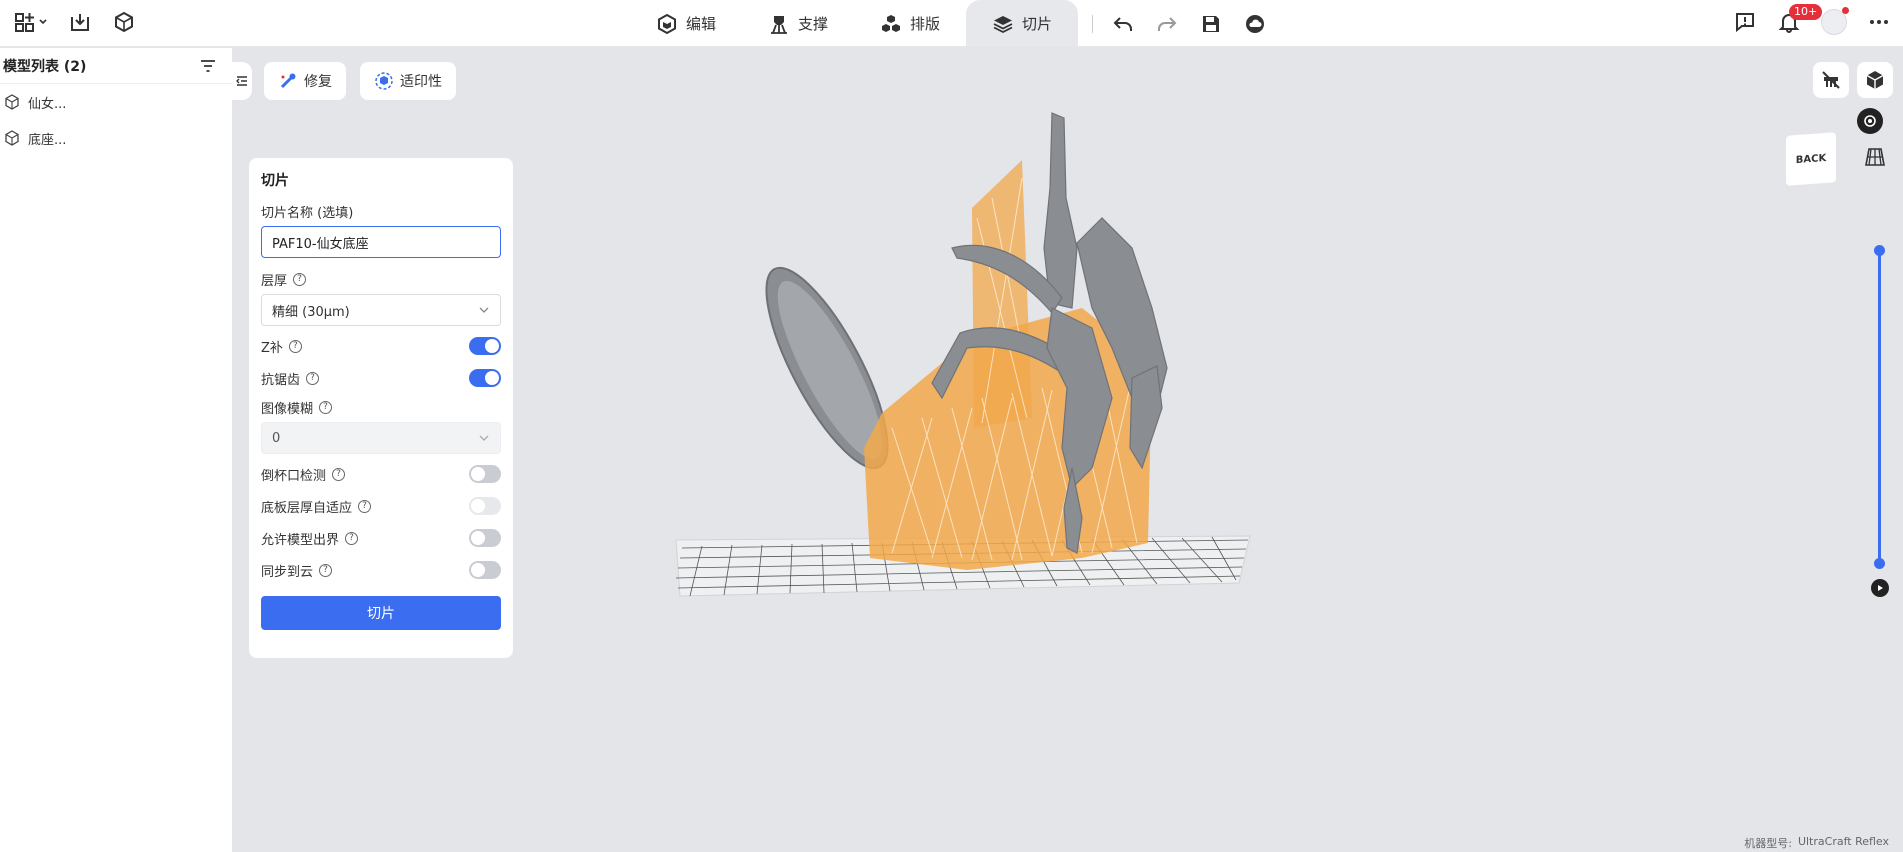  Describe the element at coordinates (1255, 24) in the screenshot. I see `cloud-icon` at that location.